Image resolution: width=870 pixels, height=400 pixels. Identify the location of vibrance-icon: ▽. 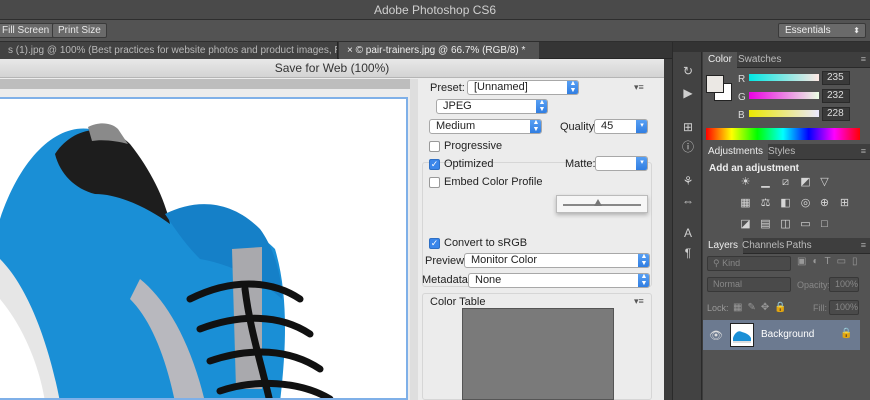
(824, 182).